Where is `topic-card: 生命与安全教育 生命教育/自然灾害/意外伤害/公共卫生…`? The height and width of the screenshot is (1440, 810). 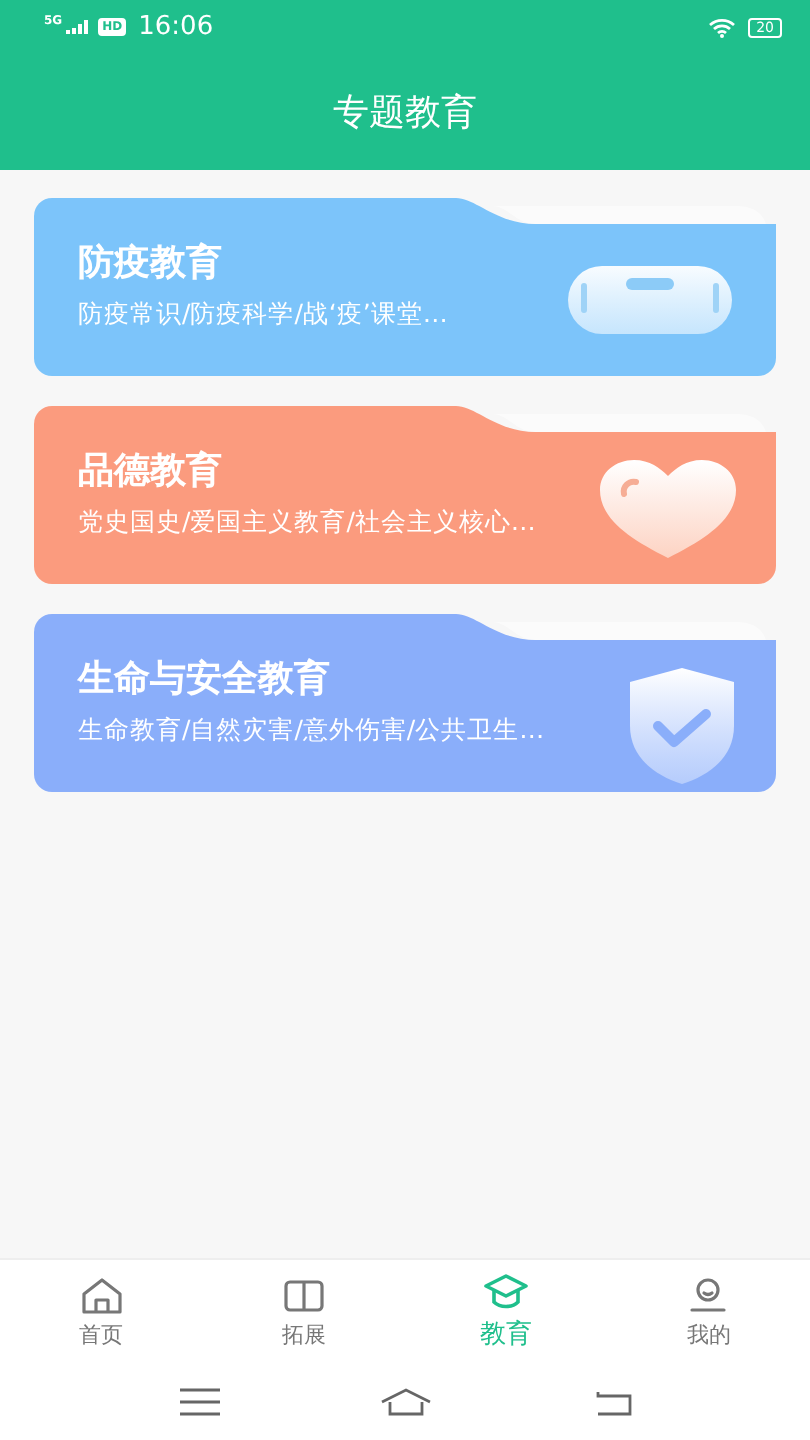 topic-card: 生命与安全教育 生命教育/自然灾害/意外伤害/公共卫生… is located at coordinates (405, 703).